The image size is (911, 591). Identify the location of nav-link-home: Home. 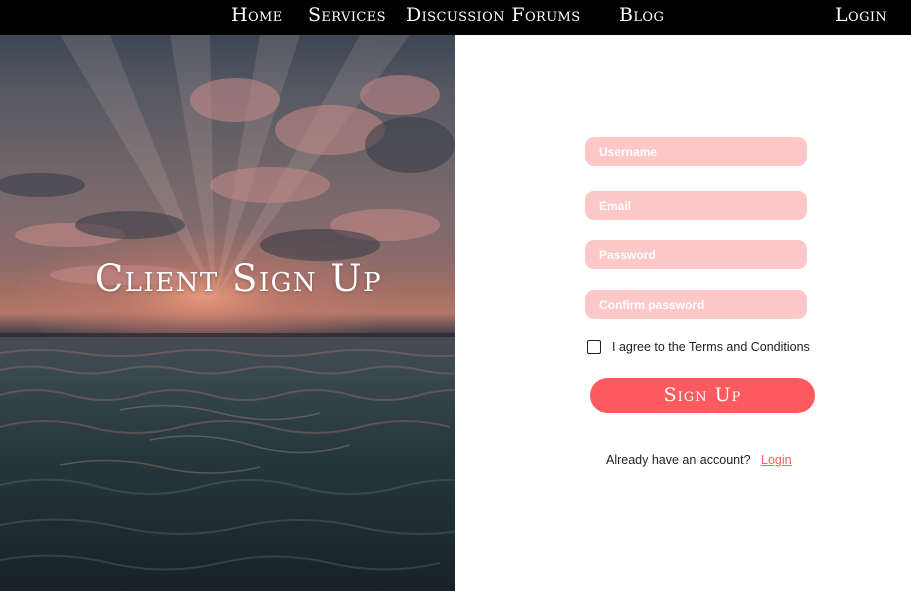
(257, 15).